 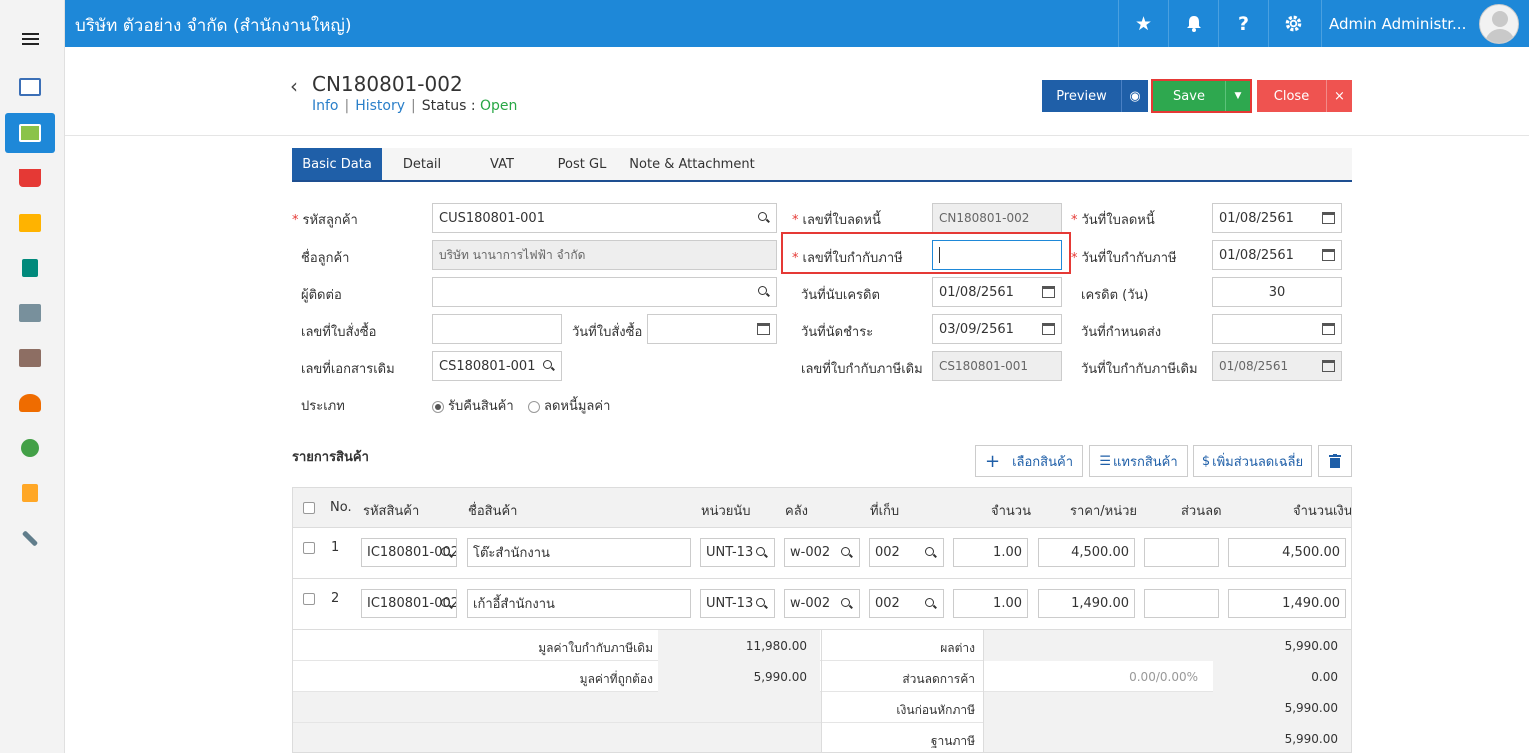 What do you see at coordinates (30, 223) in the screenshot?
I see `sidebar-item-inventory` at bounding box center [30, 223].